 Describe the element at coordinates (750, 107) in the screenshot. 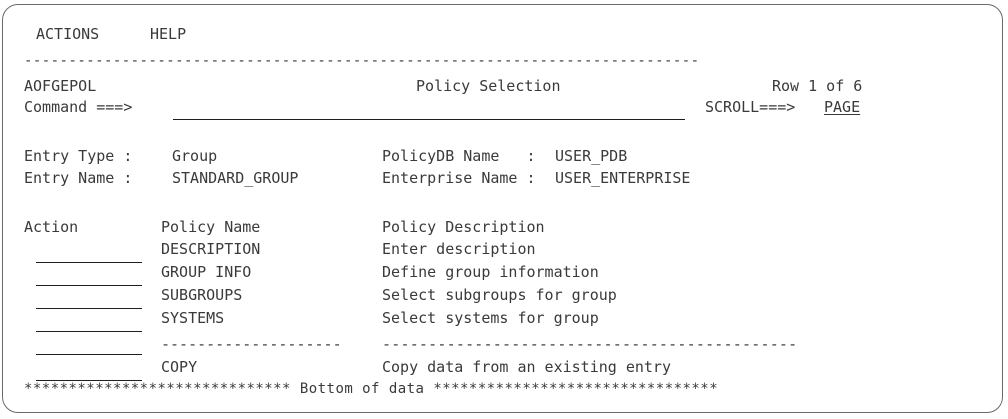

I see `scroll-label: SCROLL===>` at that location.